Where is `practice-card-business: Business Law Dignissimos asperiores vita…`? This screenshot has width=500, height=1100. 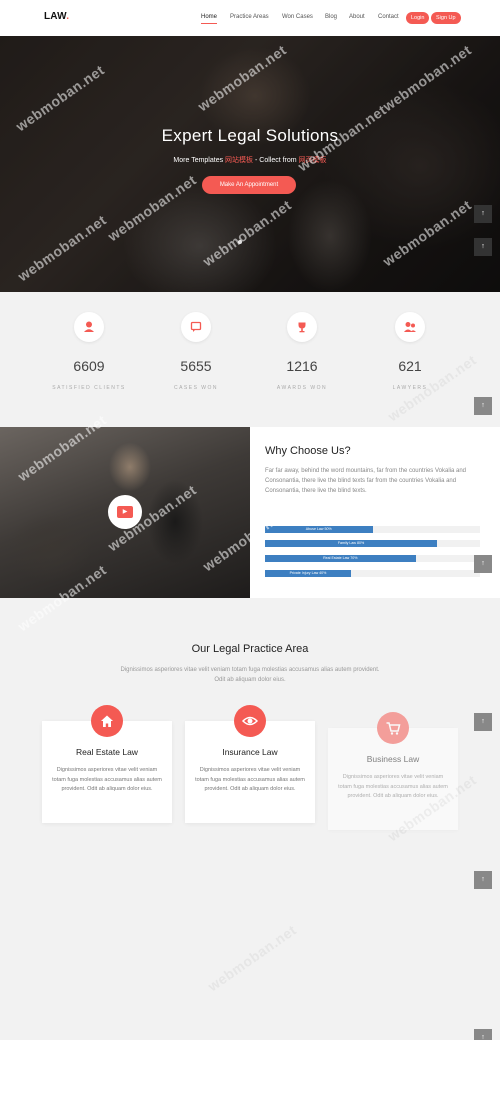
practice-card-business: Business Law Dignissimos asperiores vita… is located at coordinates (393, 771).